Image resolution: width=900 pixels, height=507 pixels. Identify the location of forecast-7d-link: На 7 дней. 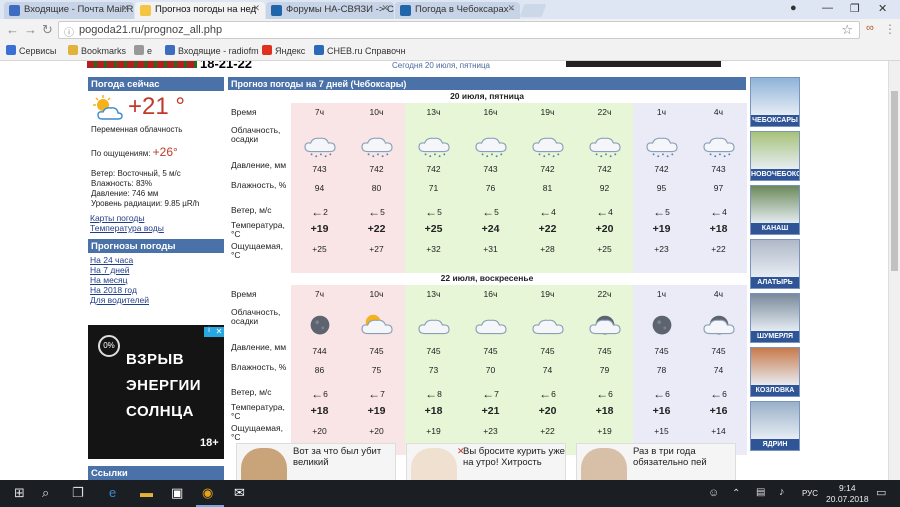
(156, 270).